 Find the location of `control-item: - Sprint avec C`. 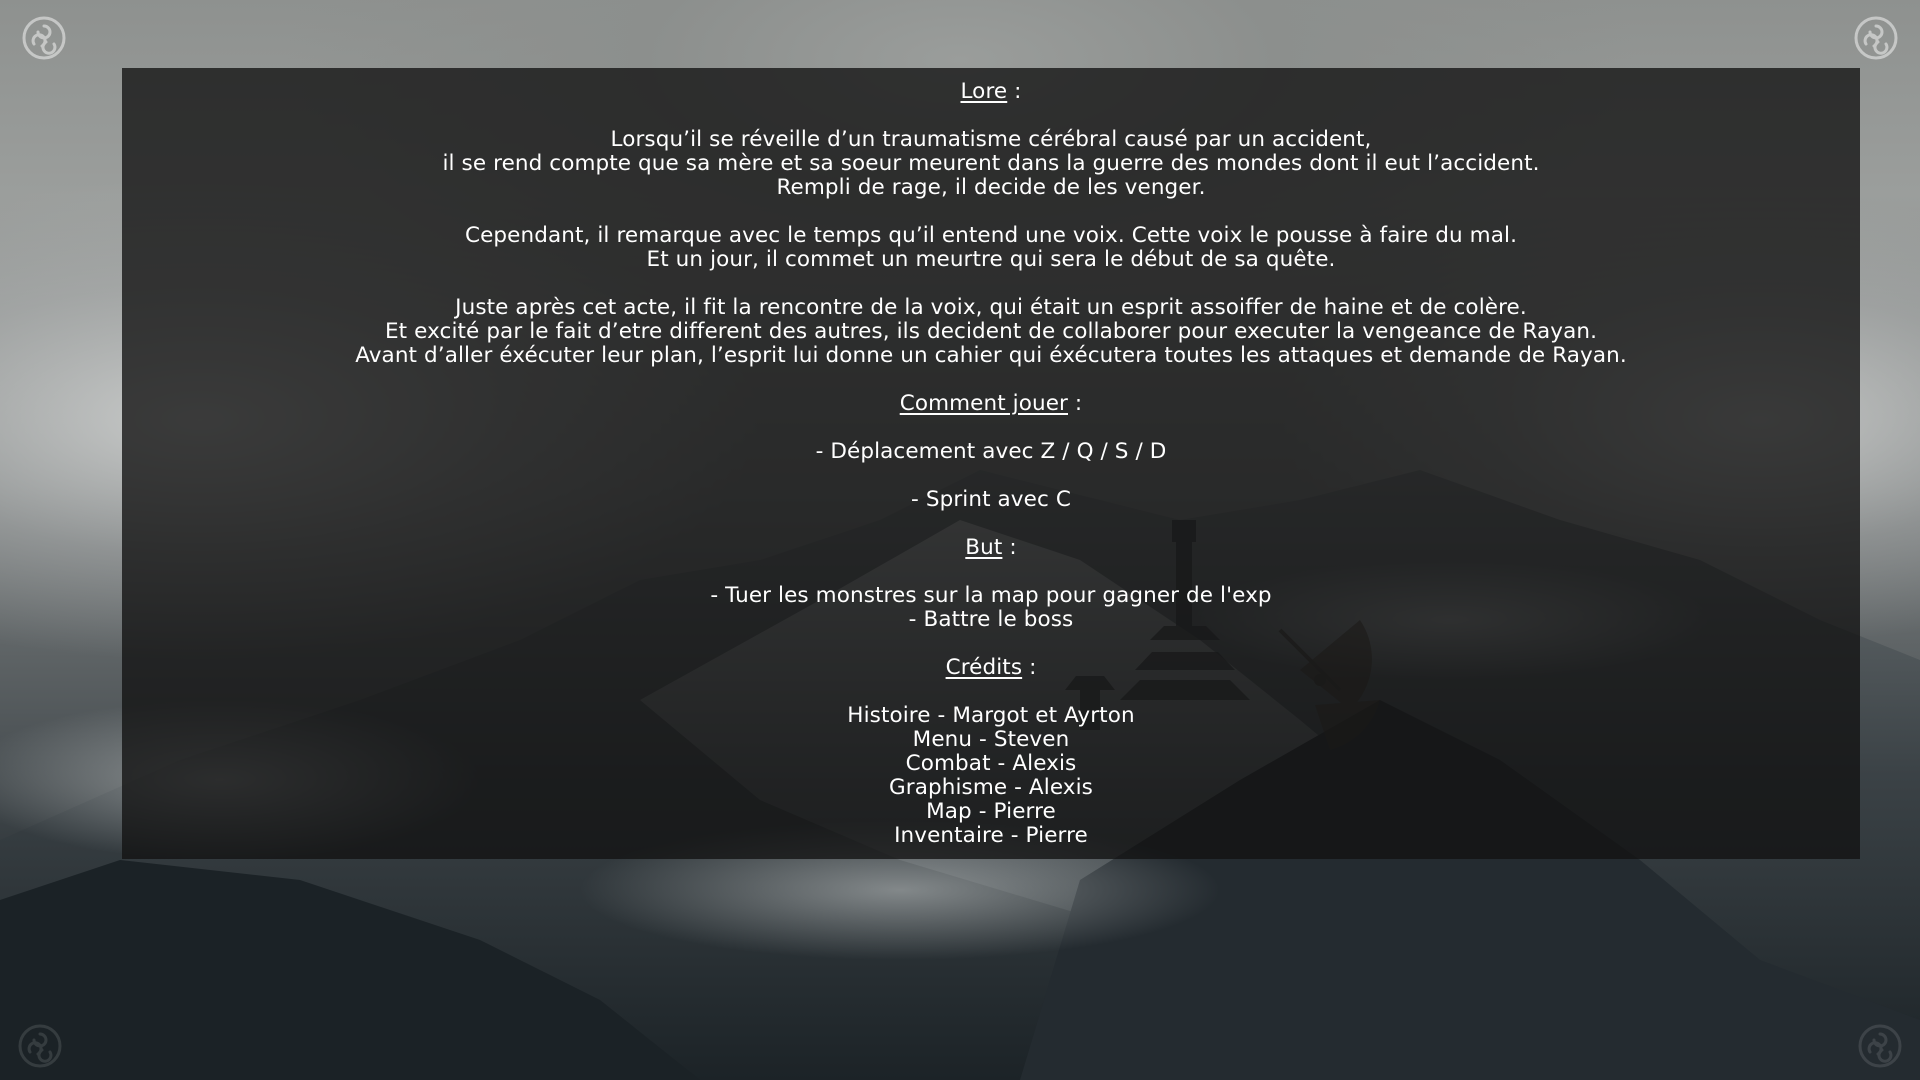

control-item: - Sprint avec C is located at coordinates (991, 499).